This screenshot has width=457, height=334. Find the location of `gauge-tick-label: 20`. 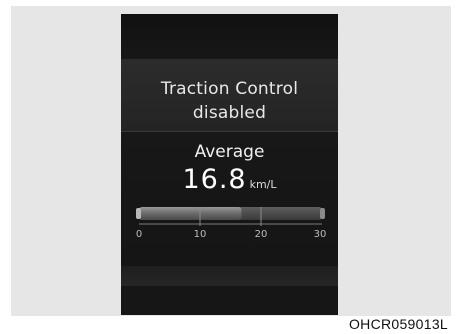

gauge-tick-label: 20 is located at coordinates (261, 234).